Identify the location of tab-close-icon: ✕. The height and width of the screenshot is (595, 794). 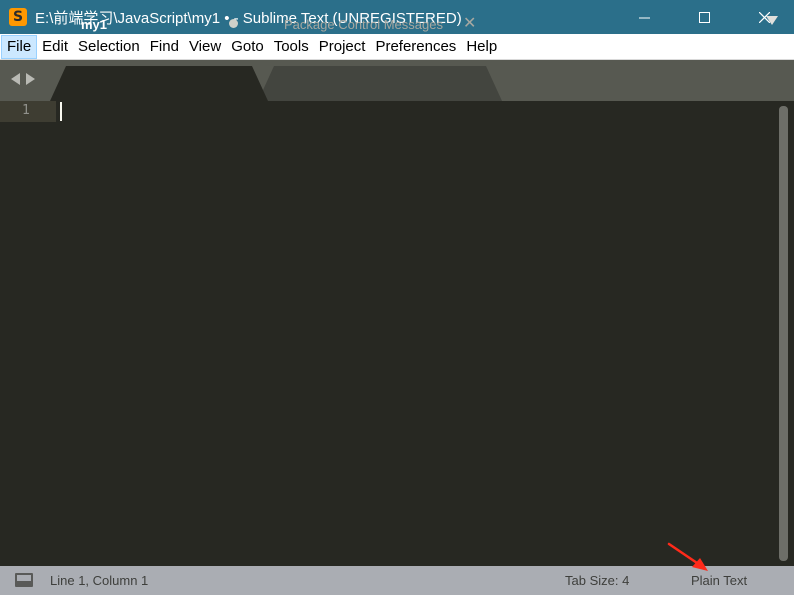
(469, 22).